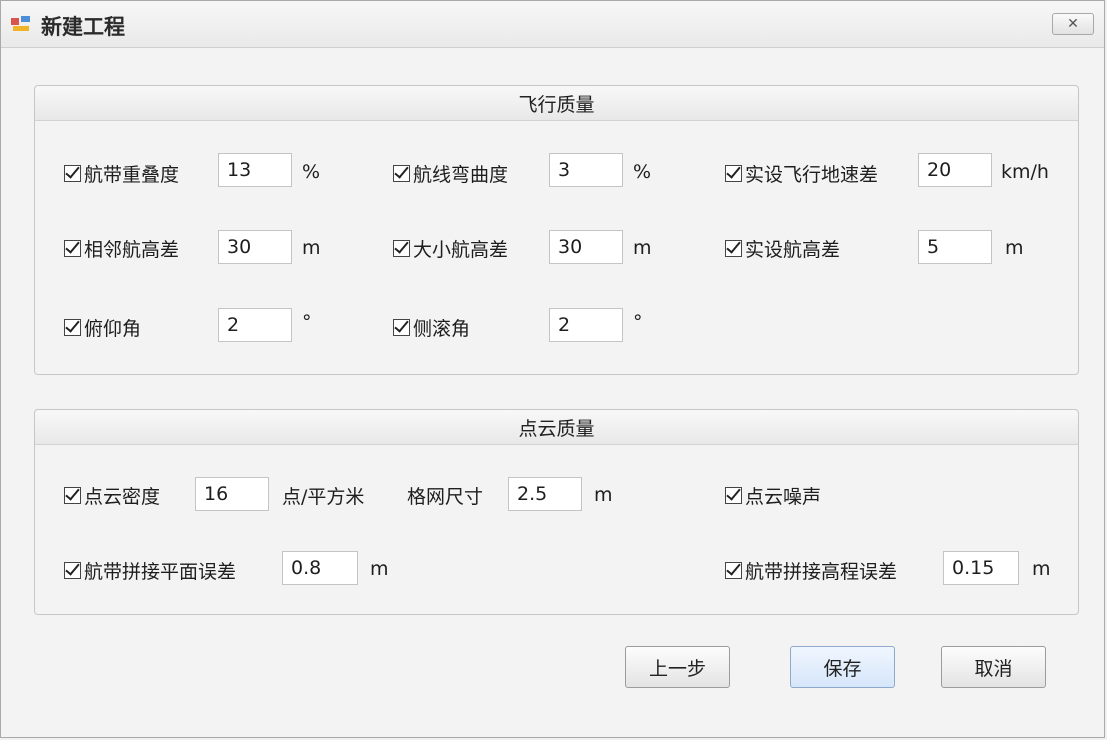  I want to click on actual-height-diff-checkbox: 实设航高差, so click(782, 248).